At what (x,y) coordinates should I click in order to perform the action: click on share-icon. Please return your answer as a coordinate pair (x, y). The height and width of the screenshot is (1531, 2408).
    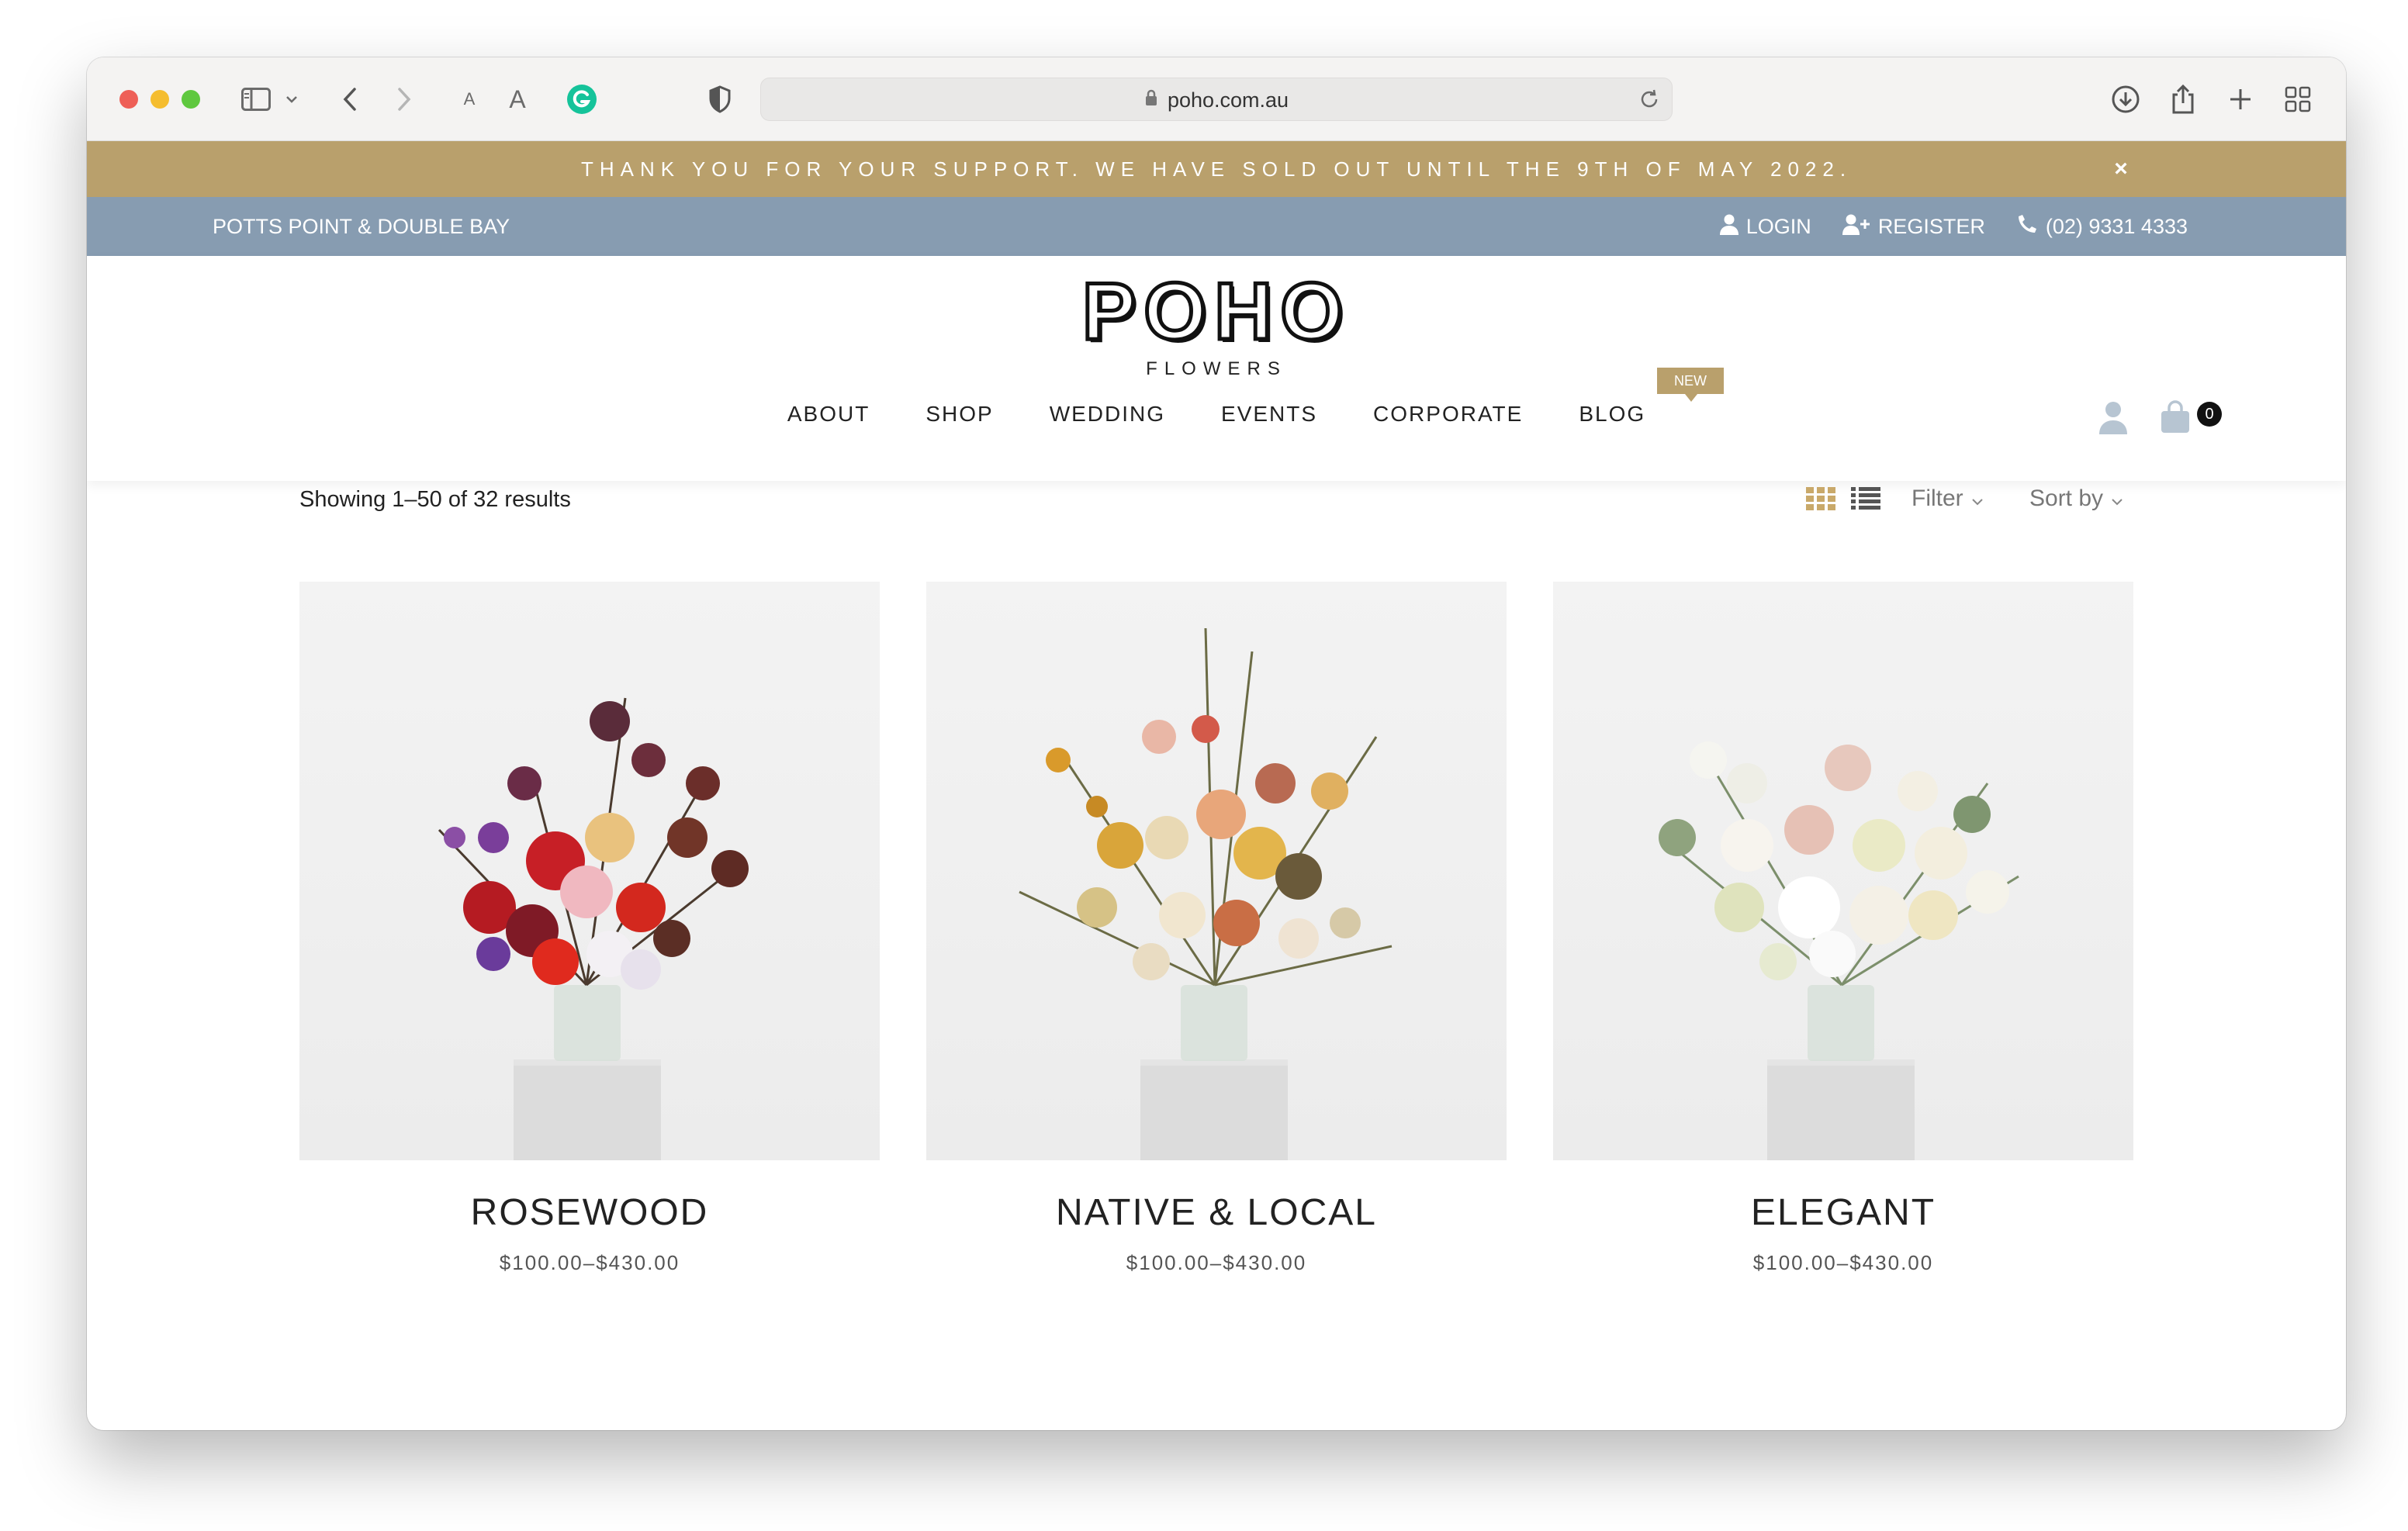
    Looking at the image, I should click on (2183, 99).